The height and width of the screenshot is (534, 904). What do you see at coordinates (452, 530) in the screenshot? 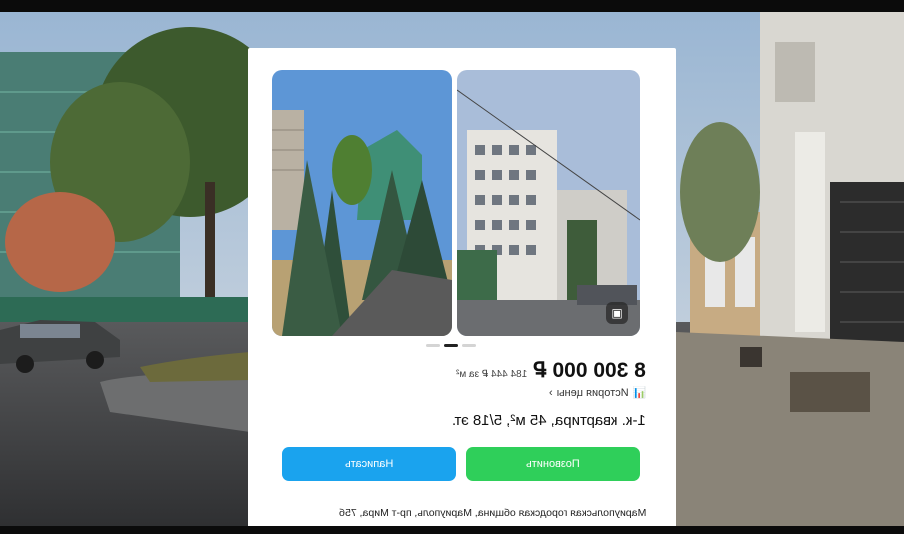
I see `video-letterbox-bottom` at bounding box center [452, 530].